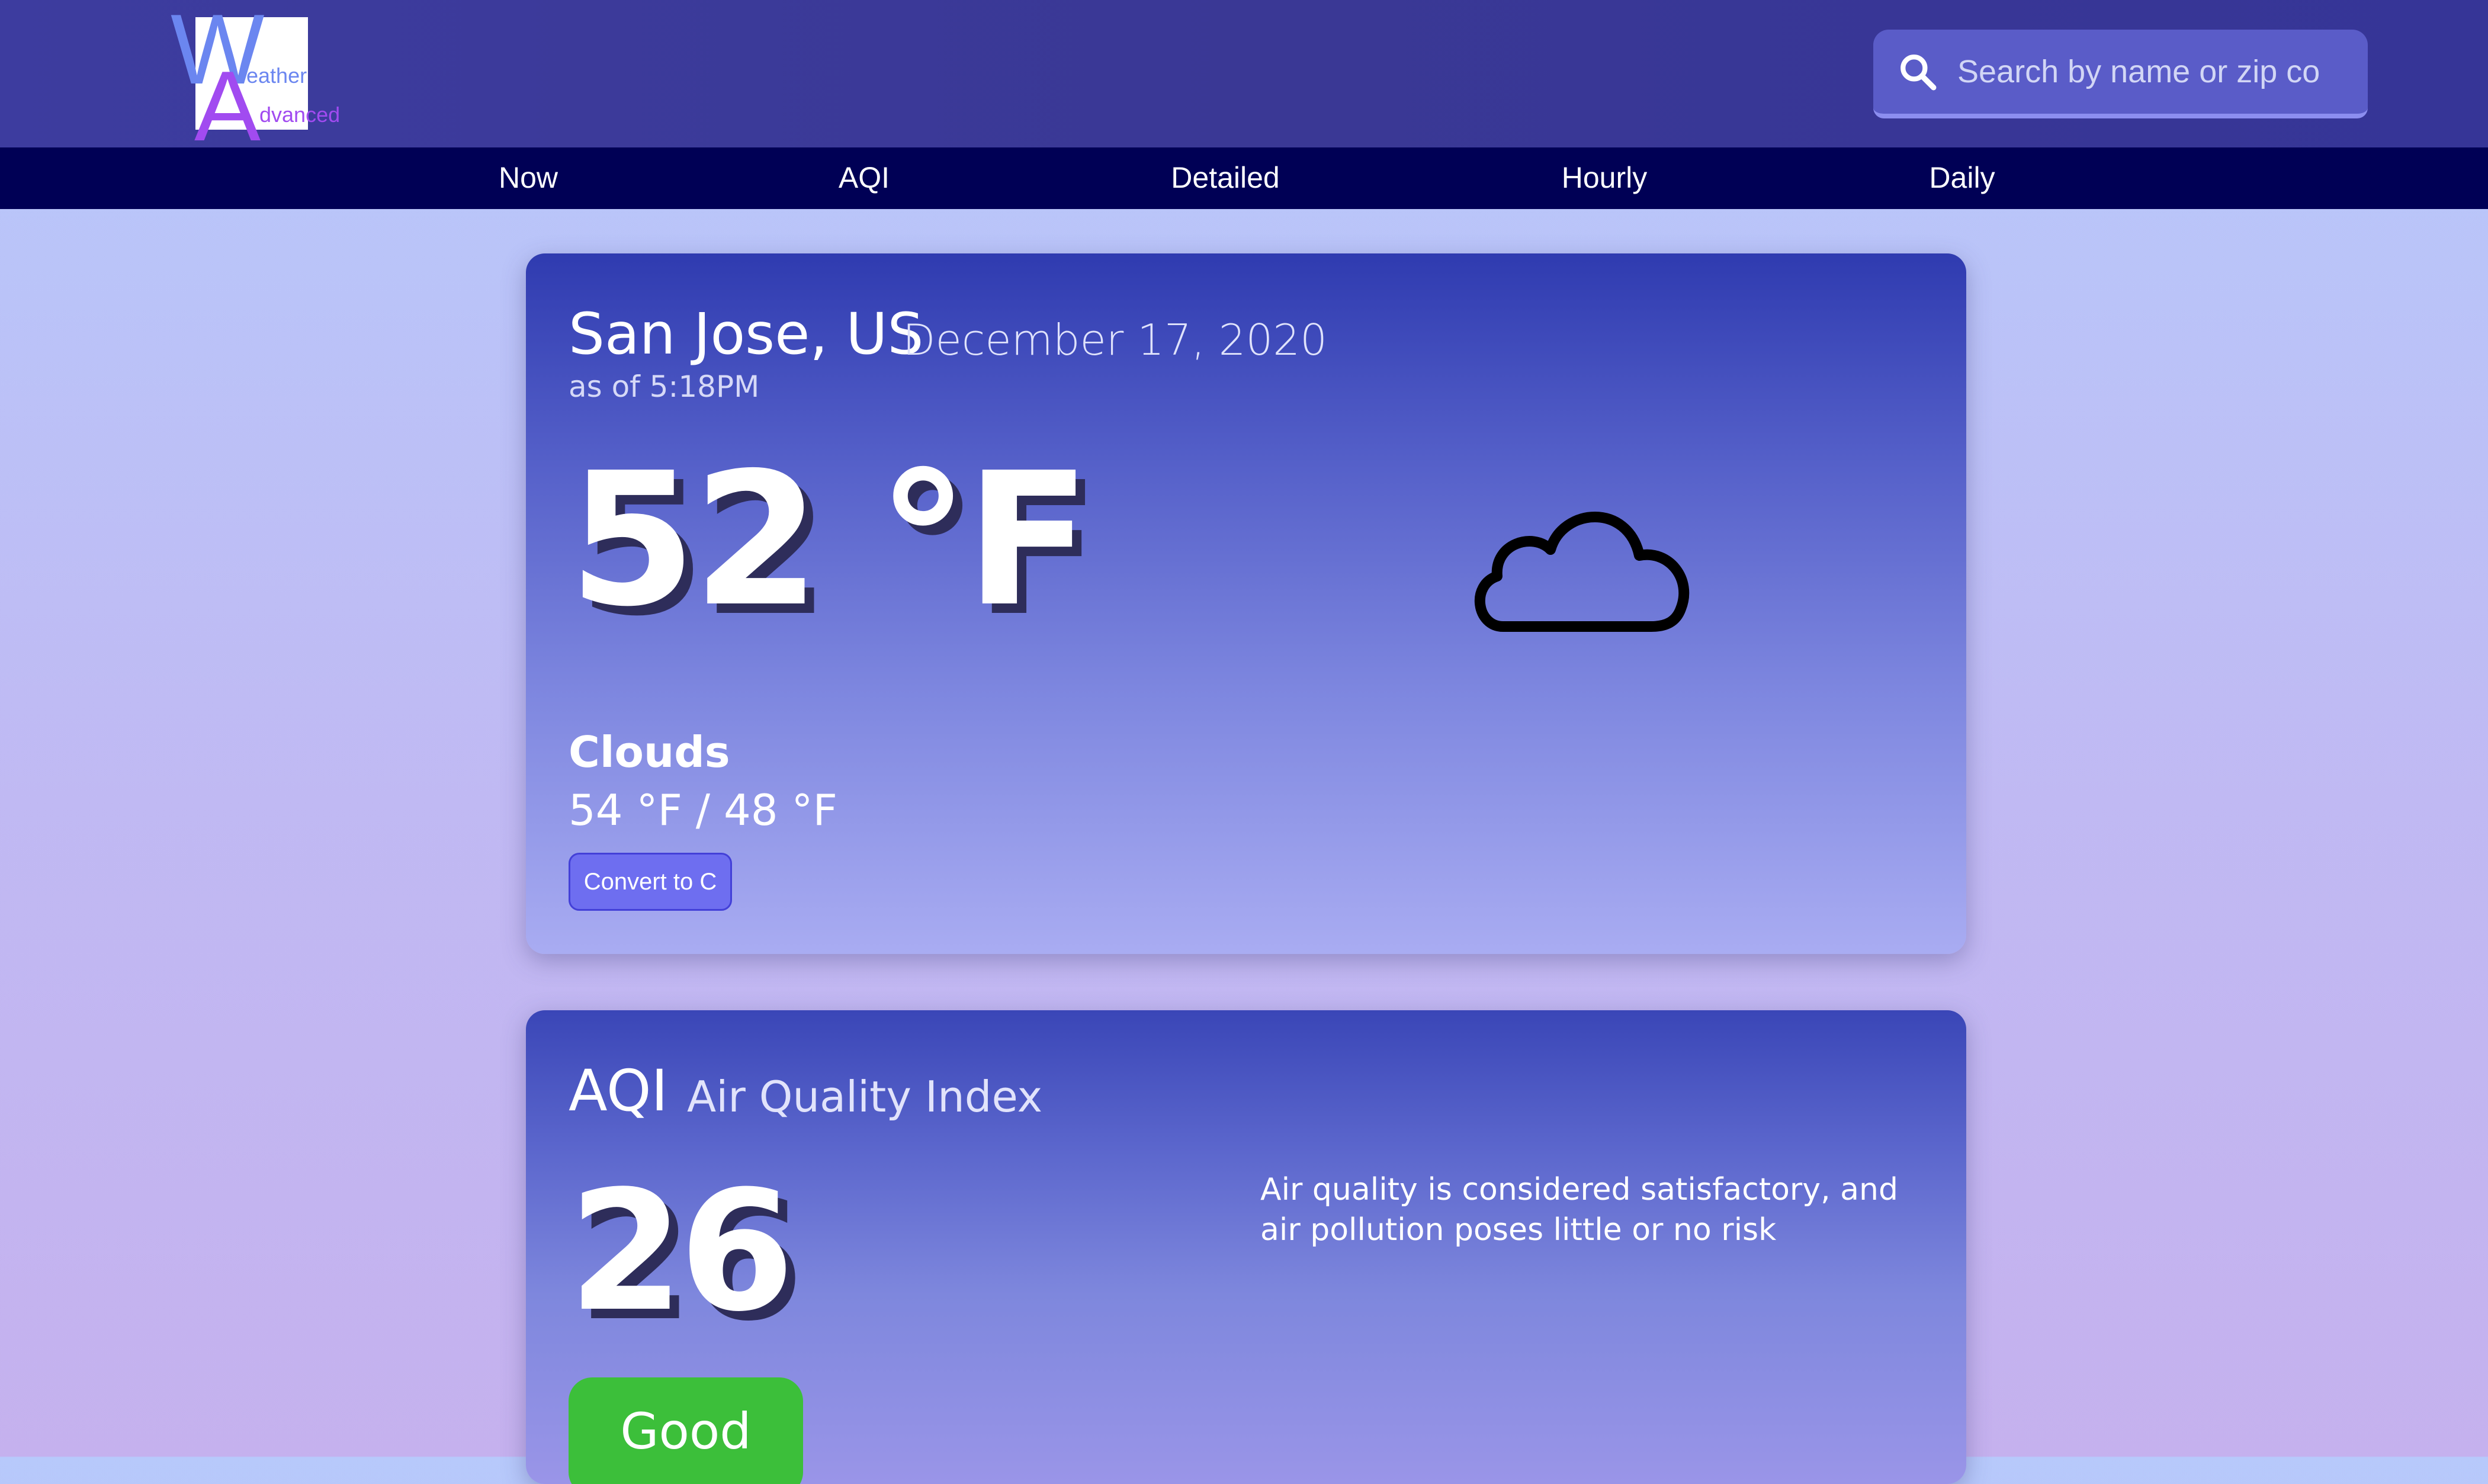 The image size is (2488, 1484). What do you see at coordinates (830, 540) in the screenshot?
I see `current-temperature: 52 °F` at bounding box center [830, 540].